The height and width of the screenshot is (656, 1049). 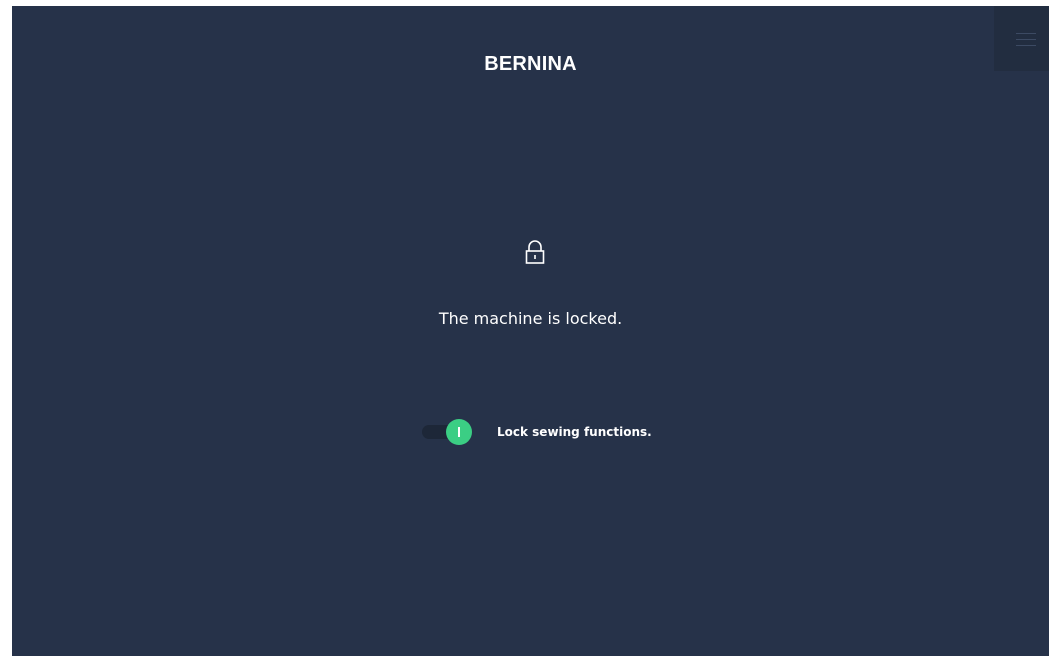 I want to click on toggle-knob, so click(x=459, y=432).